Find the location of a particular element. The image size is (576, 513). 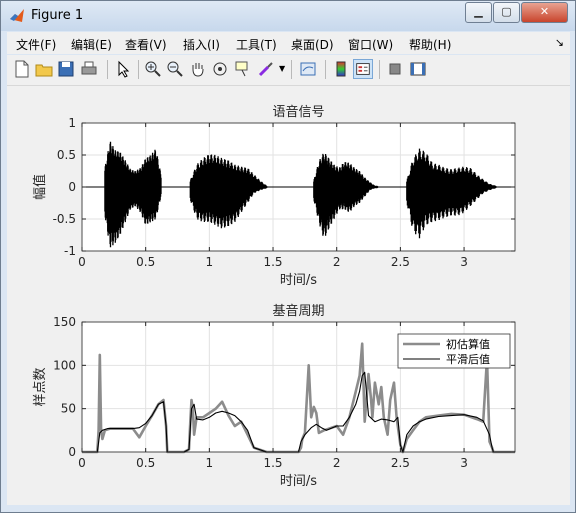

save-icon is located at coordinates (66, 69).